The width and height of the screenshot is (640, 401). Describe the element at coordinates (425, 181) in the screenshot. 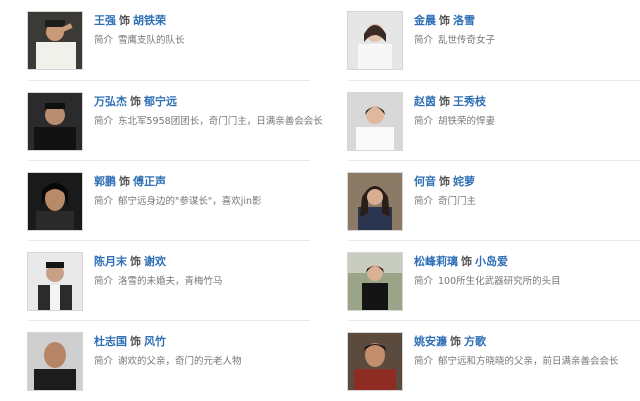

I see `actor-name-link: 何音` at that location.